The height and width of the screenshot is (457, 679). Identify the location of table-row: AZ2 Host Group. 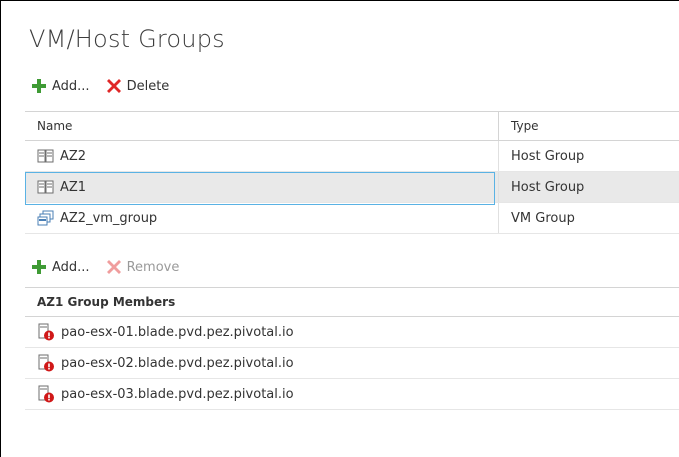
(352, 156).